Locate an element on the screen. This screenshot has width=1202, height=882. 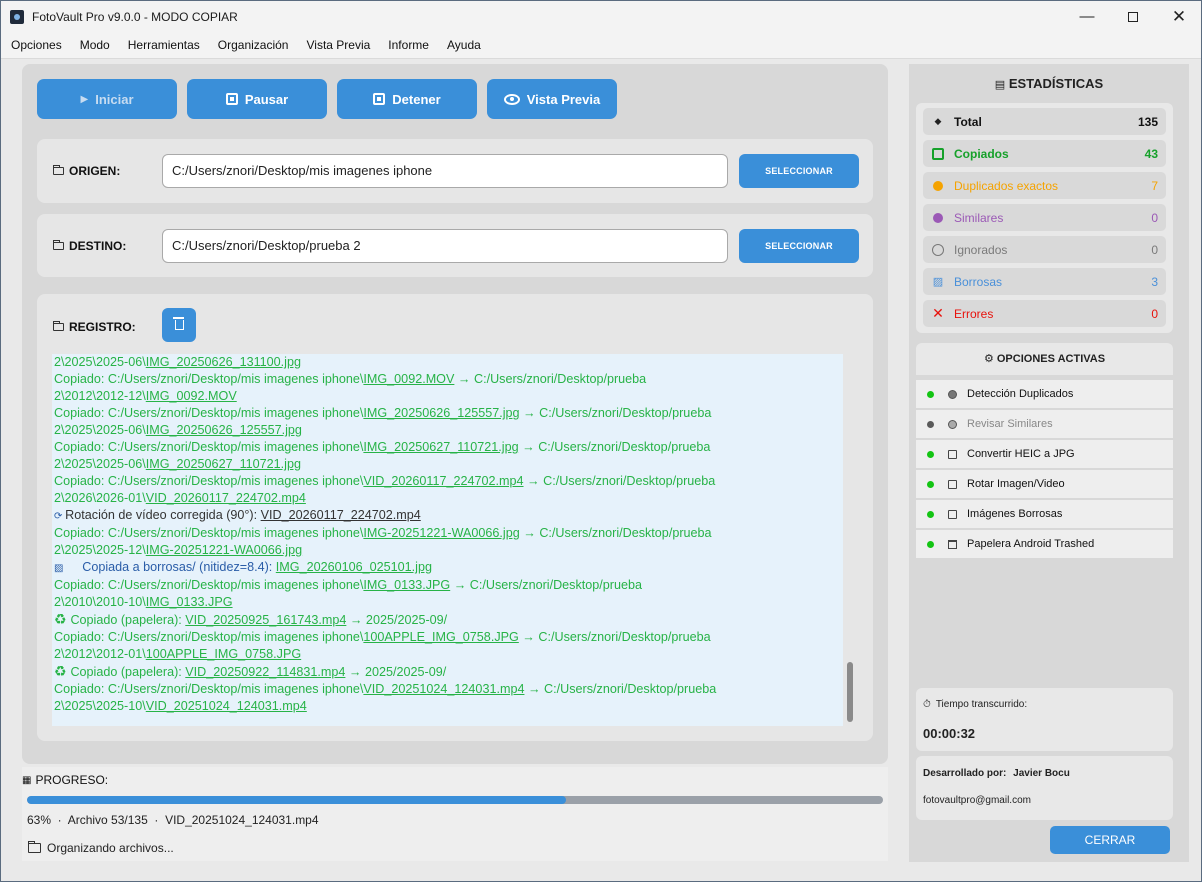
minimize-icon: — is located at coordinates (1087, 16).